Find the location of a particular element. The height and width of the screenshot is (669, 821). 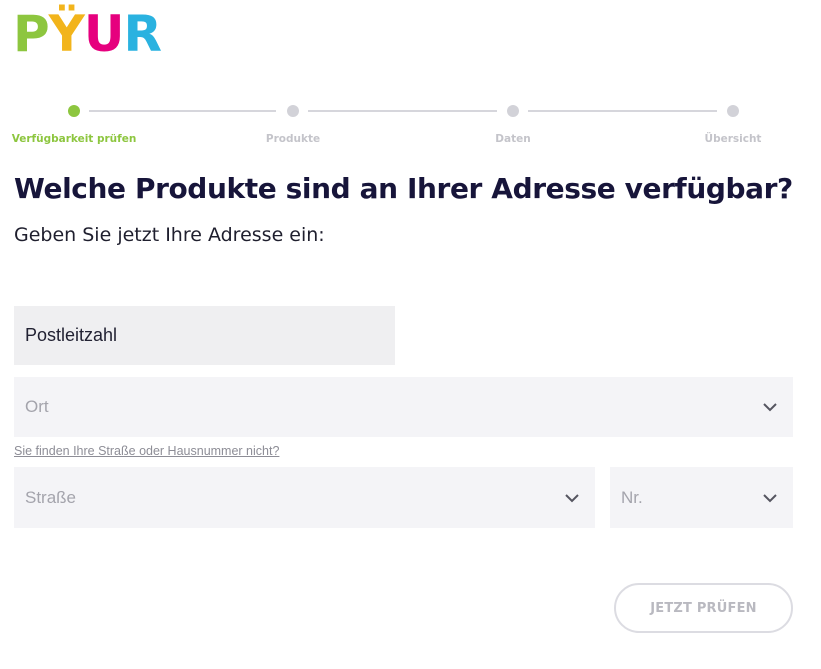

logo-letter: U is located at coordinates (104, 34).